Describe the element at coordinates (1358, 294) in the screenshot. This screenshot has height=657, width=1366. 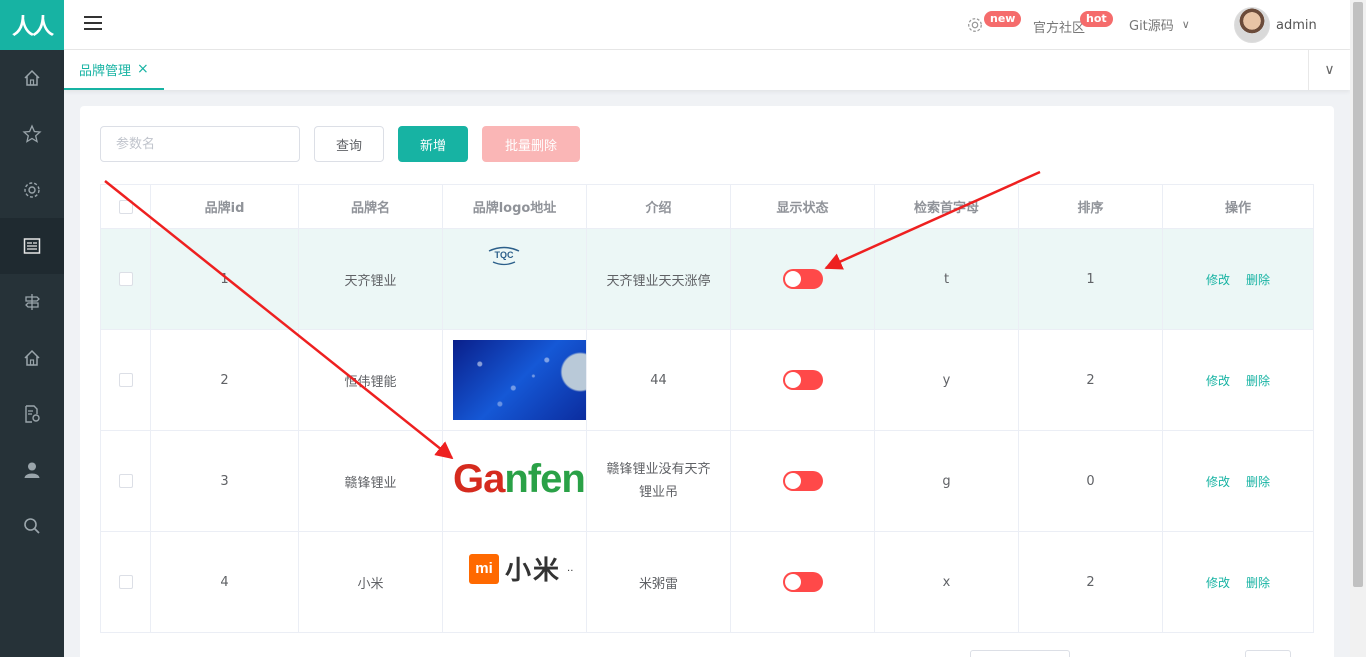
I see `scrollbar-thumb` at that location.